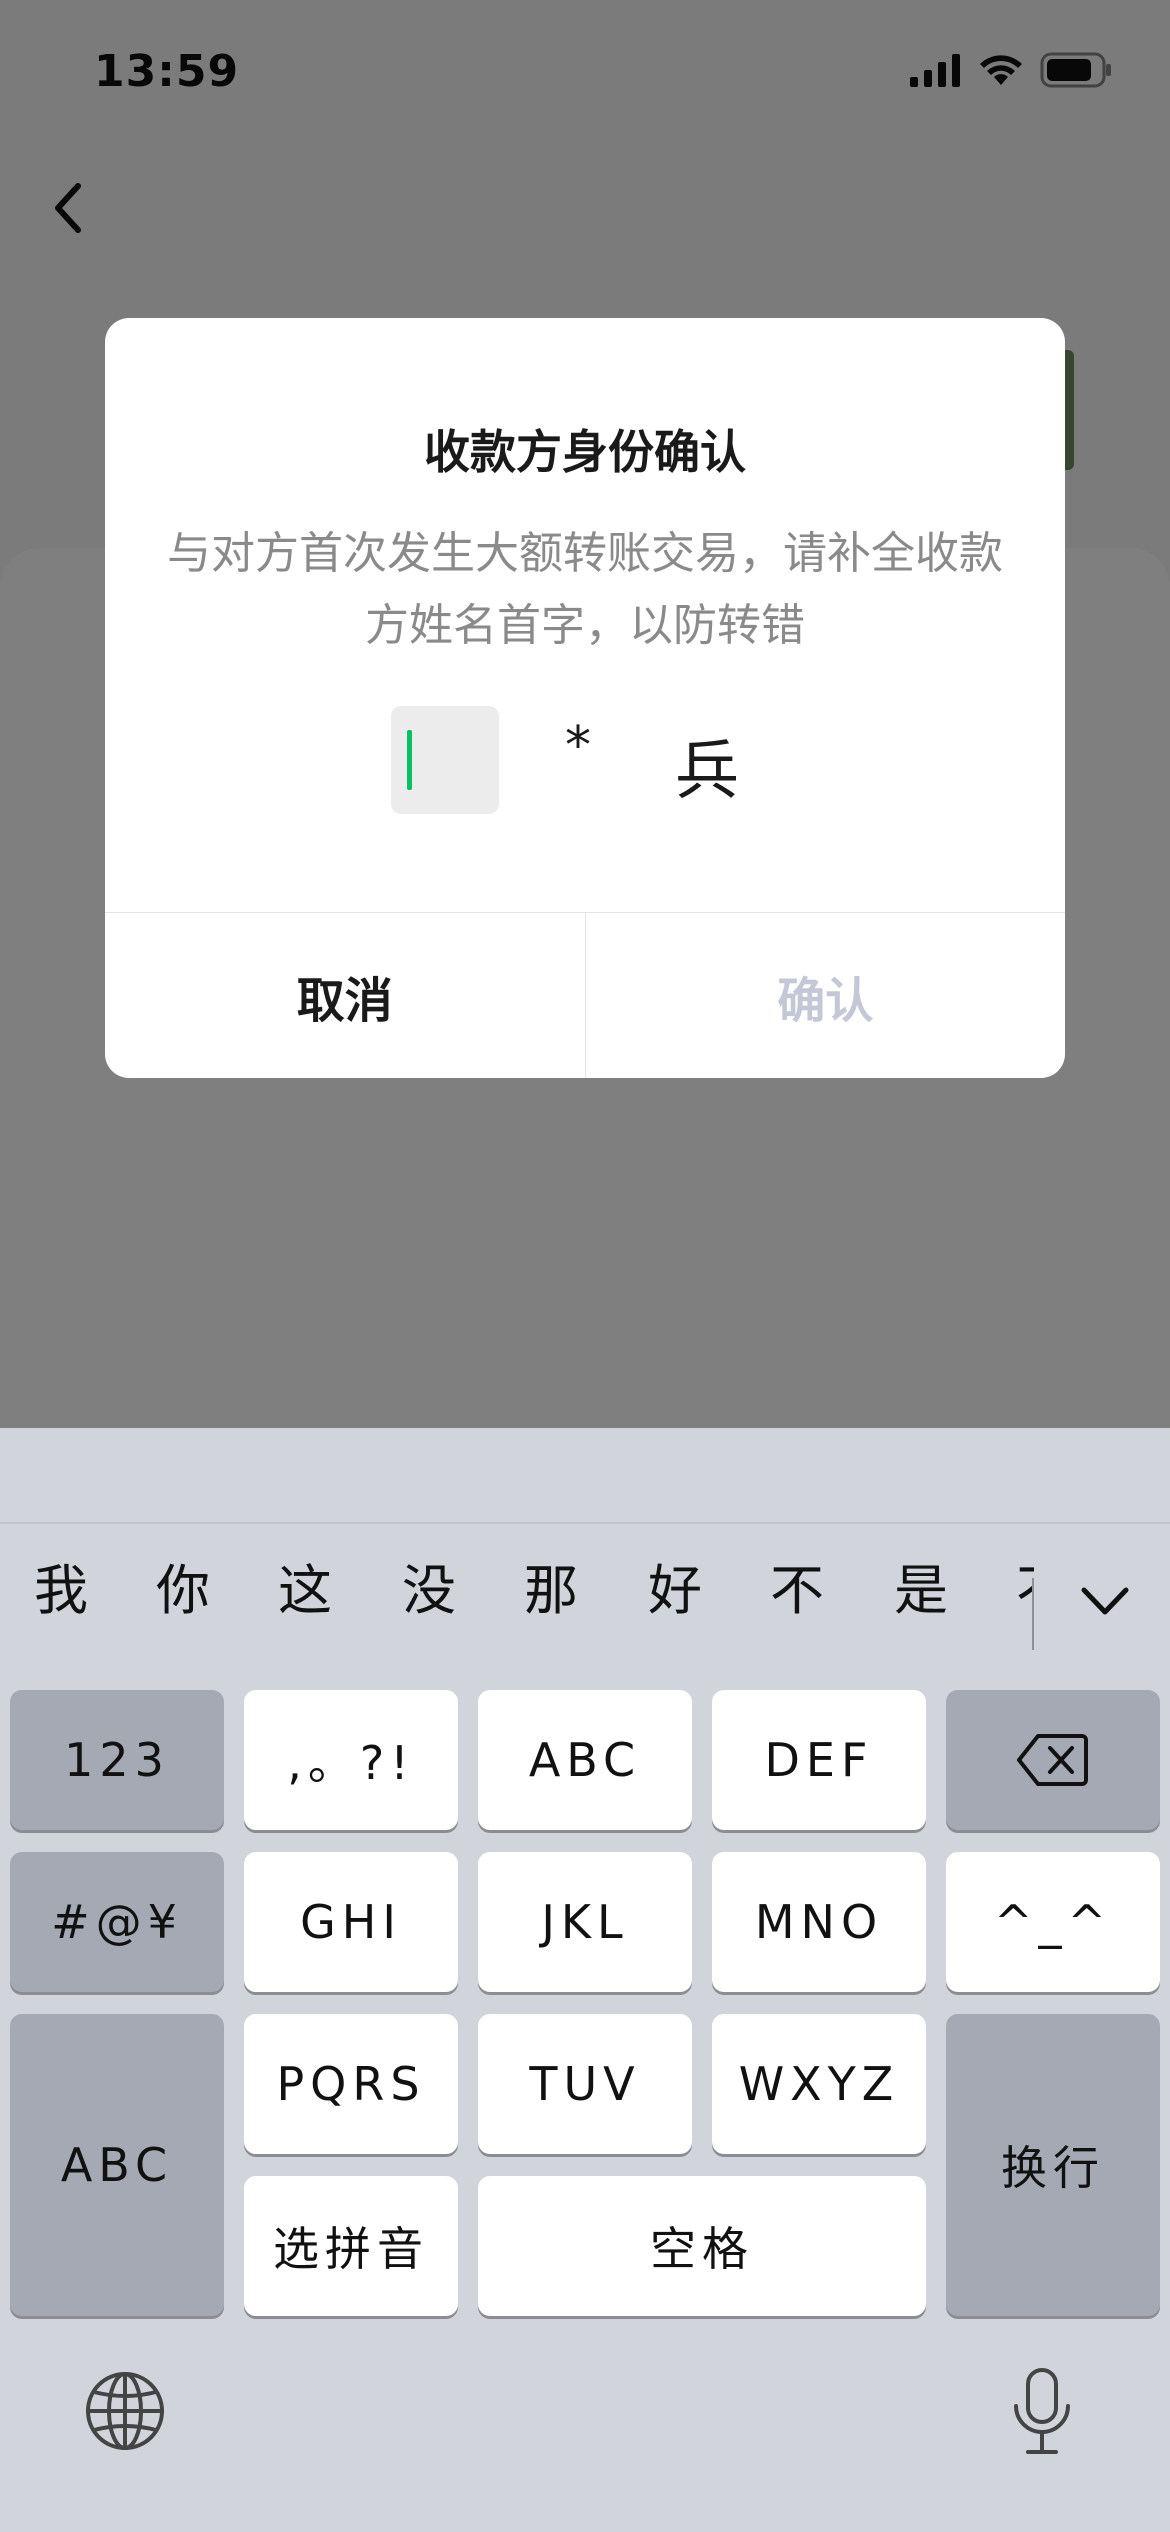  What do you see at coordinates (585, 1760) in the screenshot?
I see `key-abc: ABC` at bounding box center [585, 1760].